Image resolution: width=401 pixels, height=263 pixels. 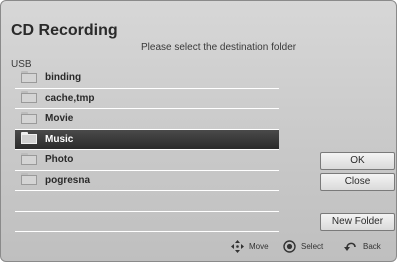 What do you see at coordinates (372, 246) in the screenshot?
I see `hint-back-label: Back` at bounding box center [372, 246].